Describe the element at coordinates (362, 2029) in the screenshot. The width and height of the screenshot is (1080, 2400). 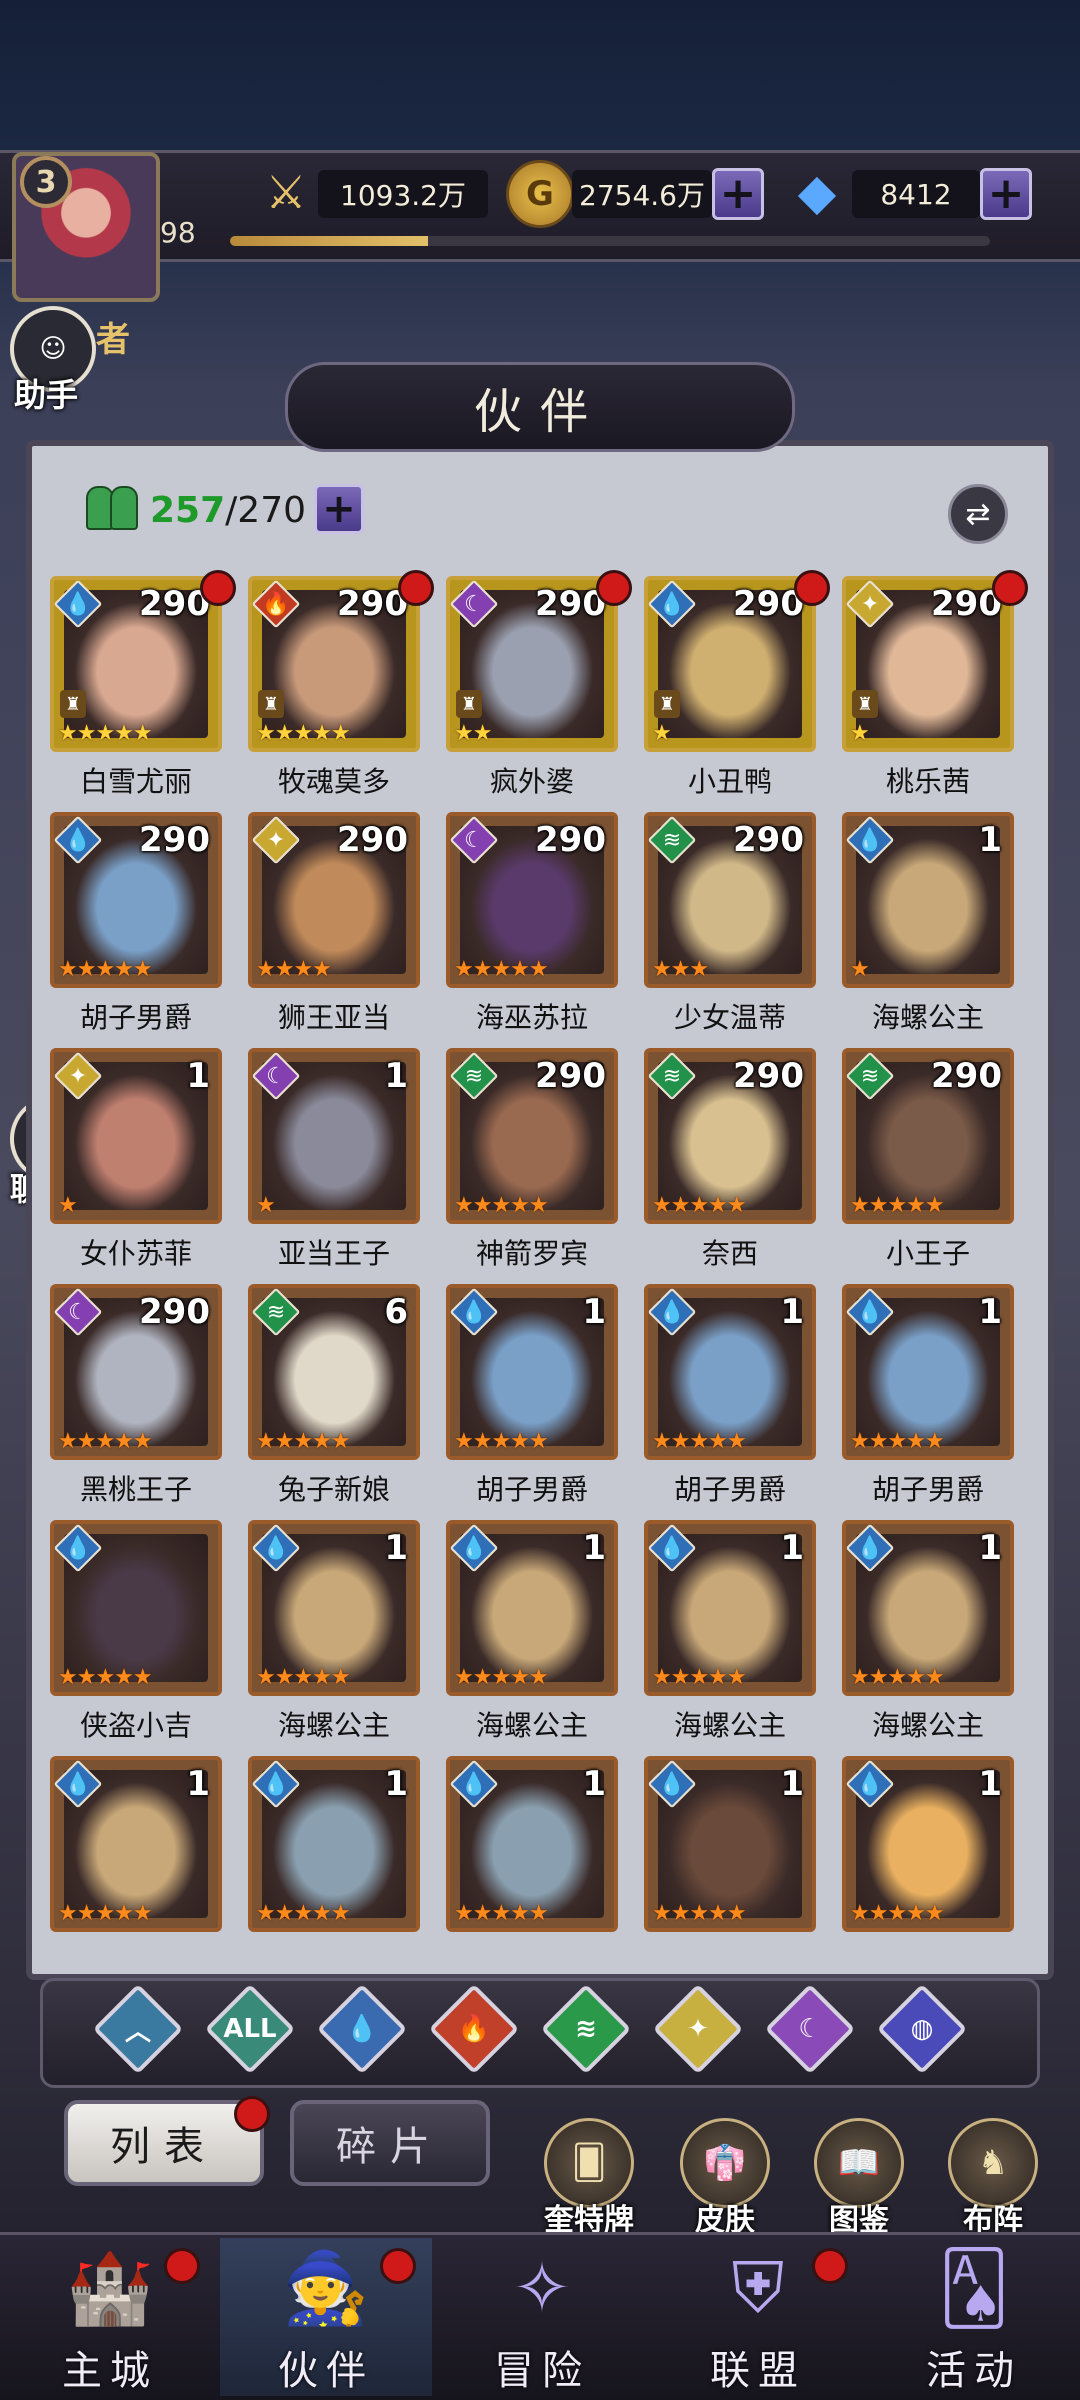
I see `filter-water-icon: 💧` at that location.